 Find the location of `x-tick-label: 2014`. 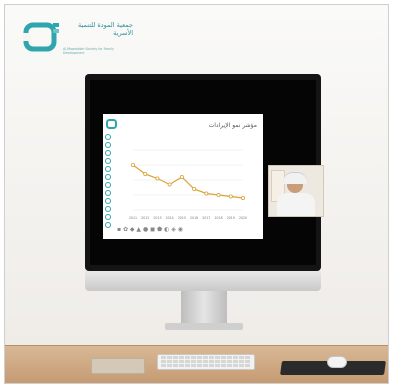

x-tick-label: 2014 is located at coordinates (170, 218).